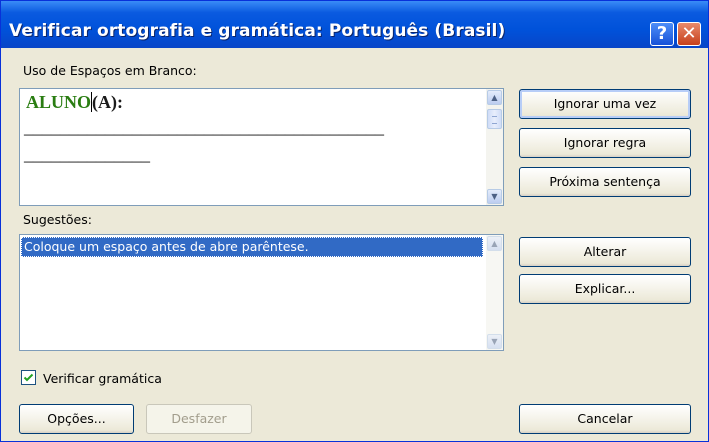 This screenshot has width=709, height=442. I want to click on scroll-thumb, so click(494, 119).